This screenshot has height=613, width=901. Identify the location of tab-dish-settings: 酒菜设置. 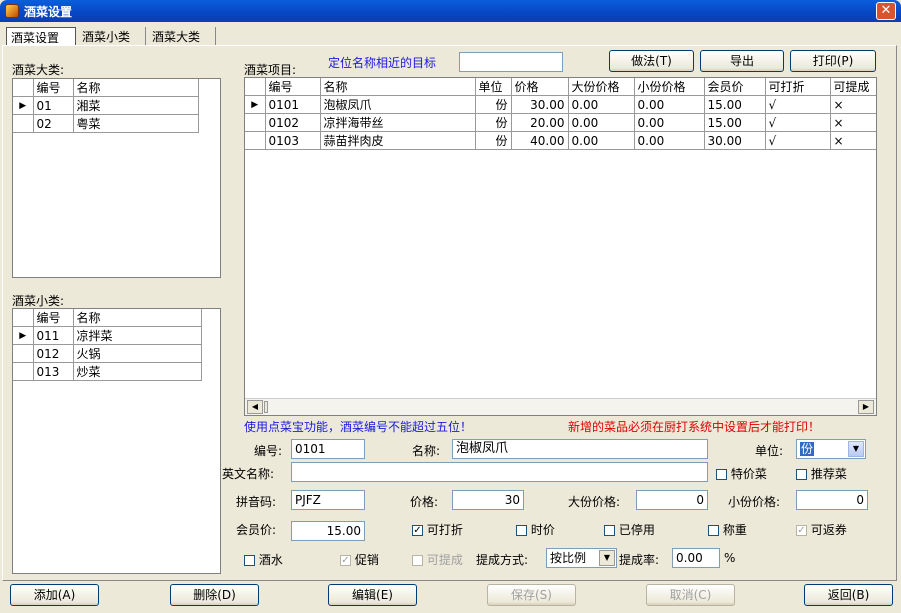
(41, 36).